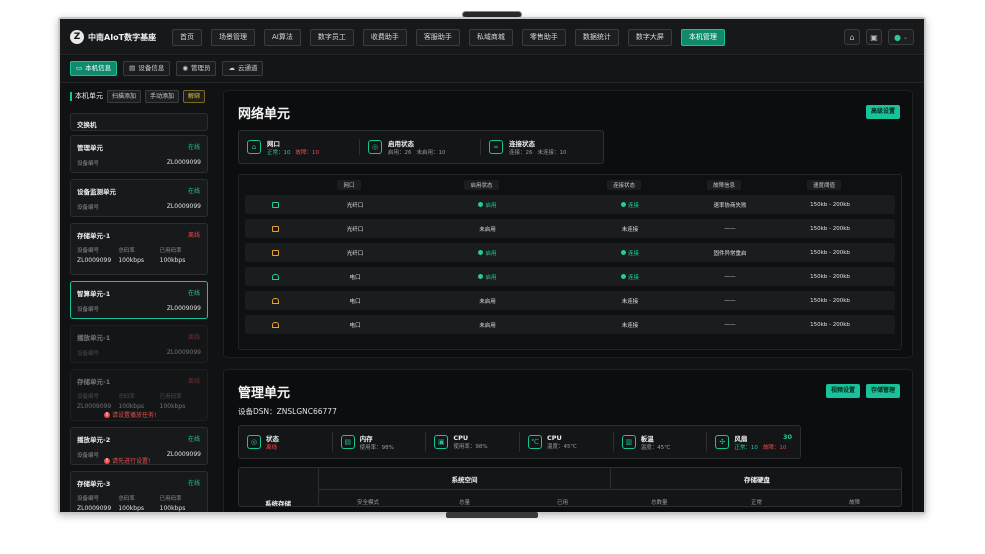 The width and height of the screenshot is (985, 554). What do you see at coordinates (264, 114) in the screenshot?
I see `network-title: 网络单元` at bounding box center [264, 114].